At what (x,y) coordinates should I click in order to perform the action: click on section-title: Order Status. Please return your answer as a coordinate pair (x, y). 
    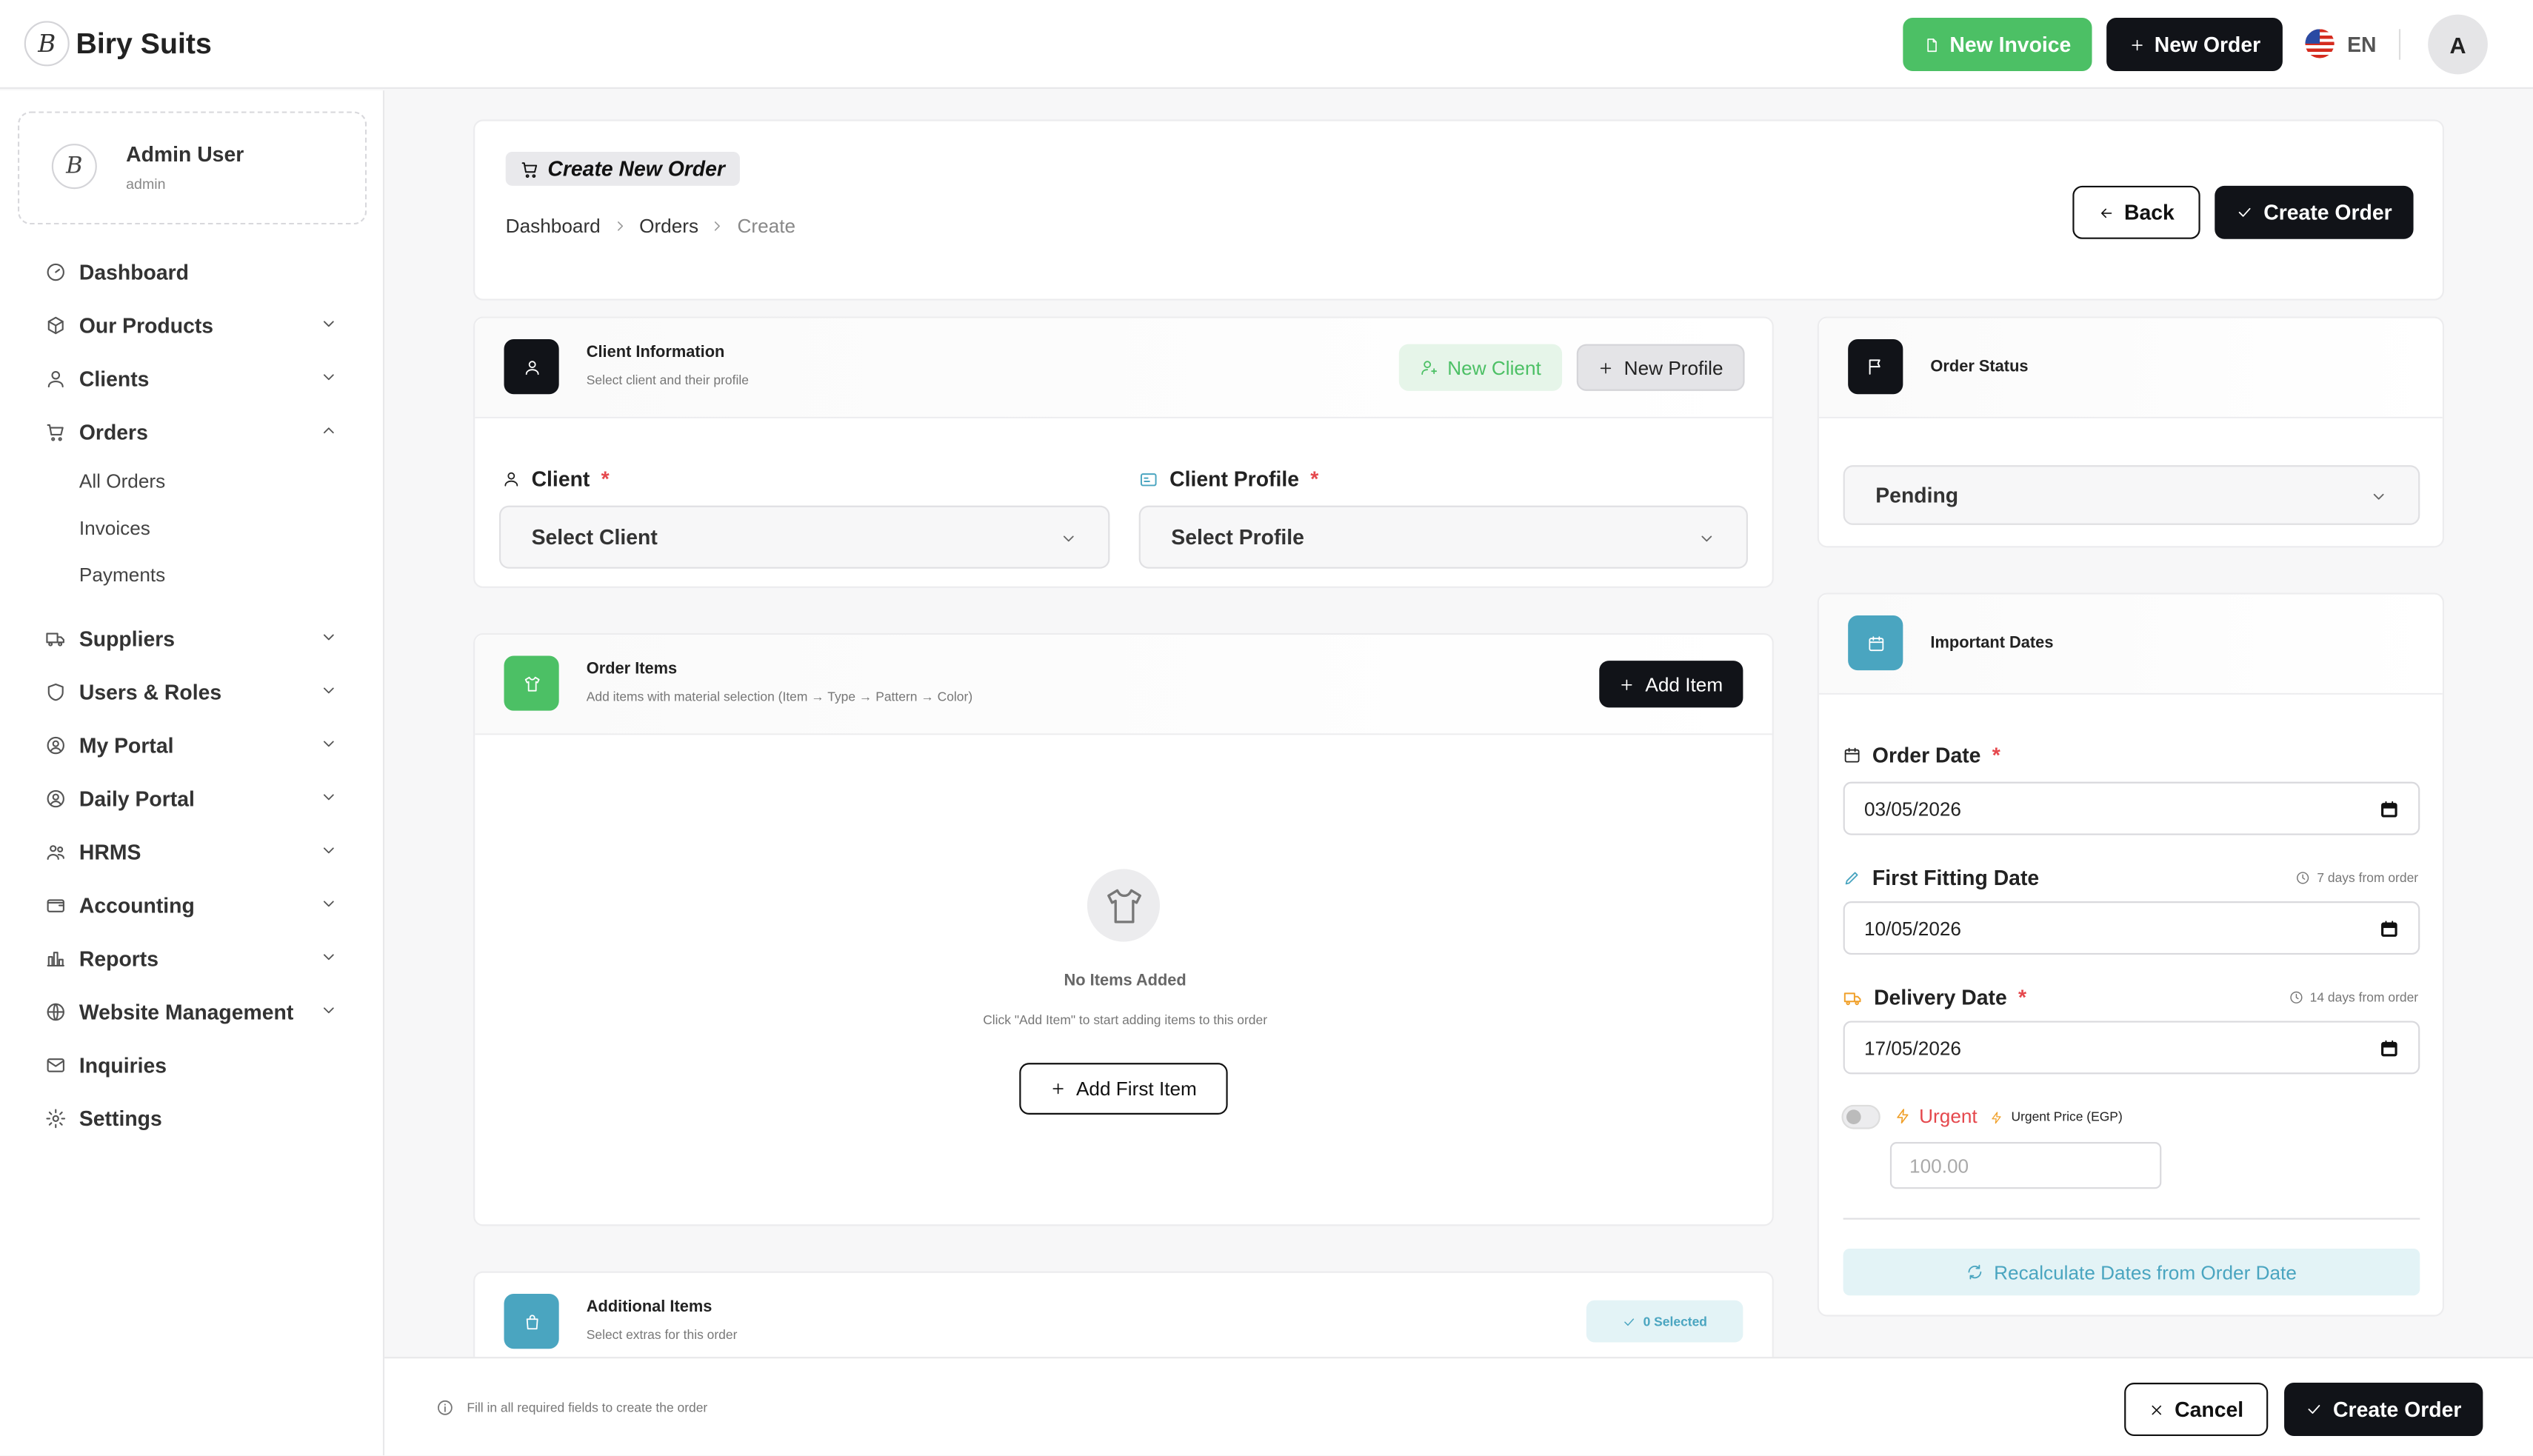
    Looking at the image, I should click on (1979, 367).